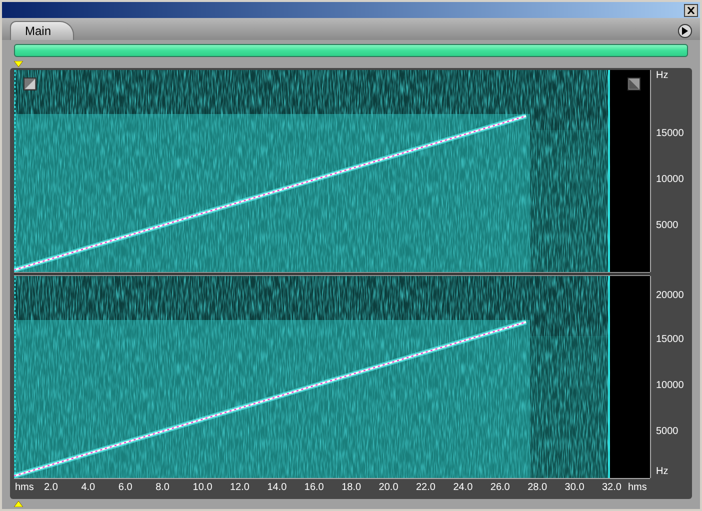 This screenshot has width=702, height=511. What do you see at coordinates (18, 504) in the screenshot?
I see `end-marker-icon` at bounding box center [18, 504].